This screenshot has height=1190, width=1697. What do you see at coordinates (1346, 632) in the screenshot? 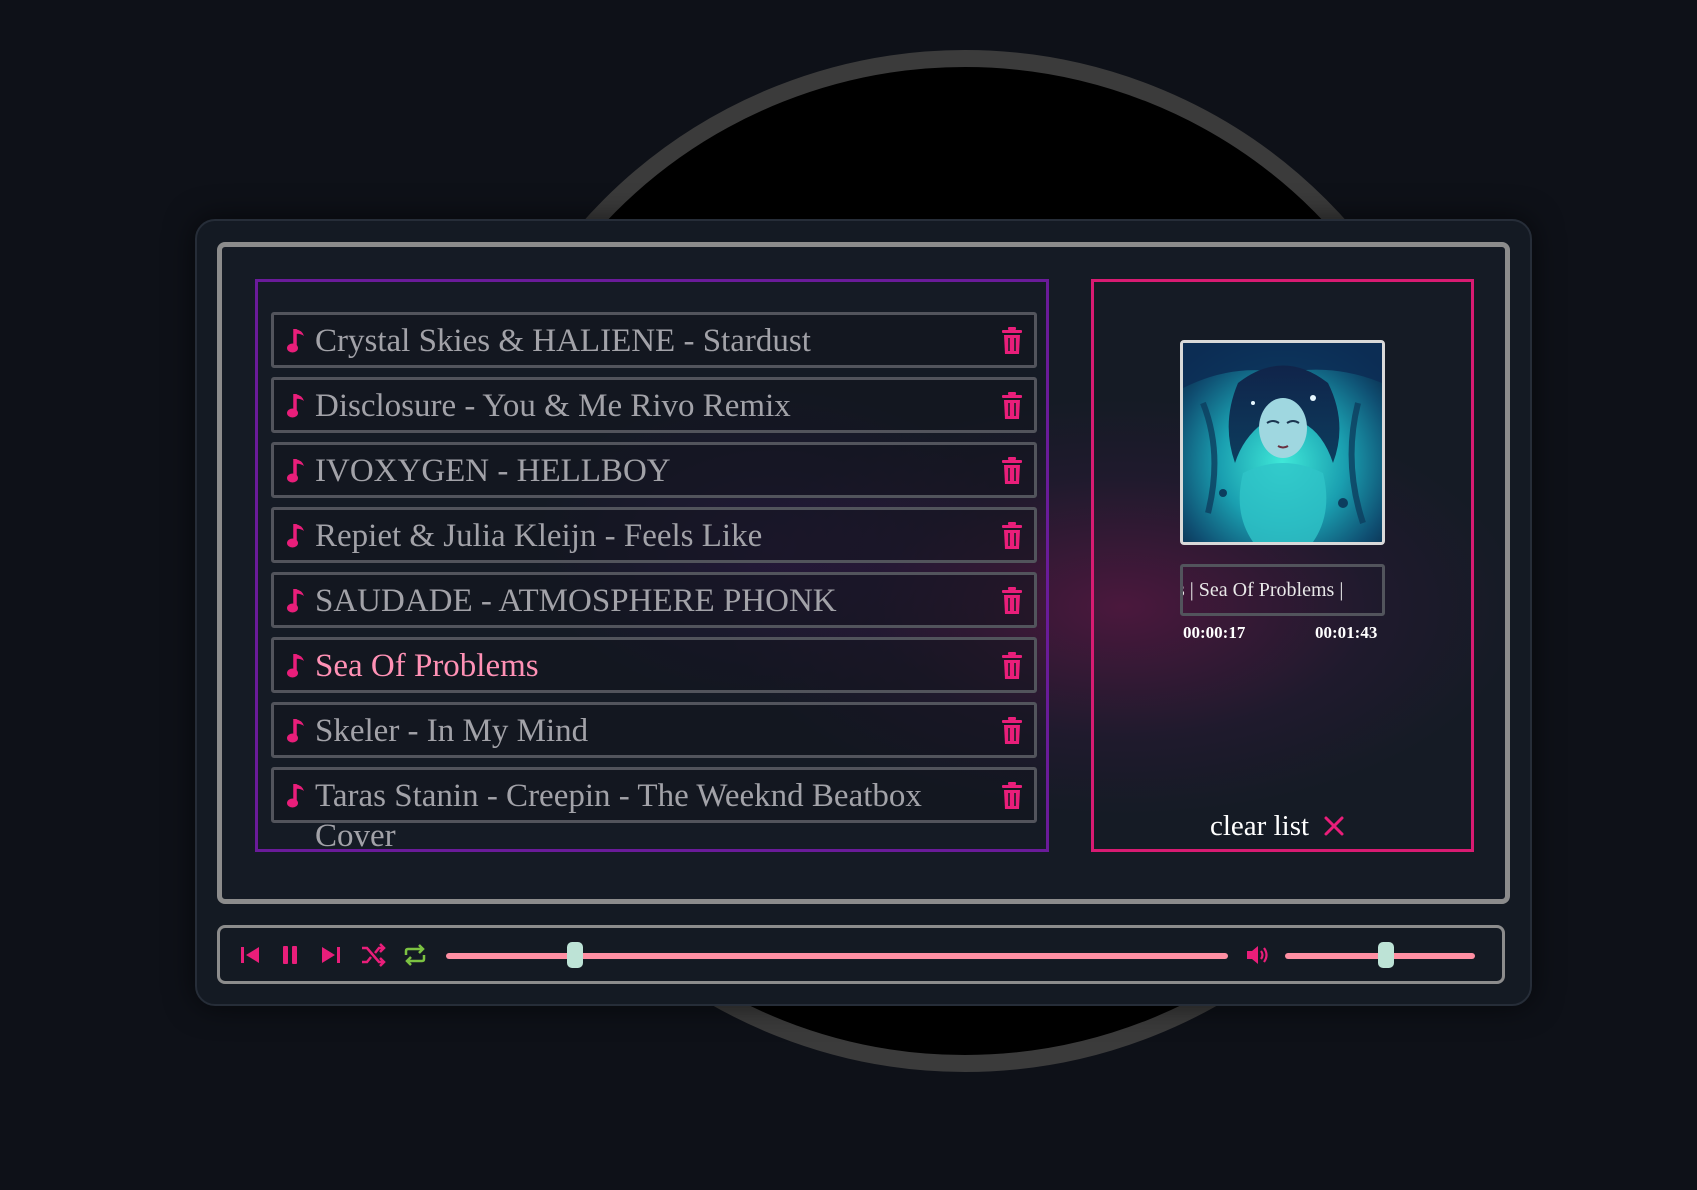
I see `duration: 00:01:43` at bounding box center [1346, 632].